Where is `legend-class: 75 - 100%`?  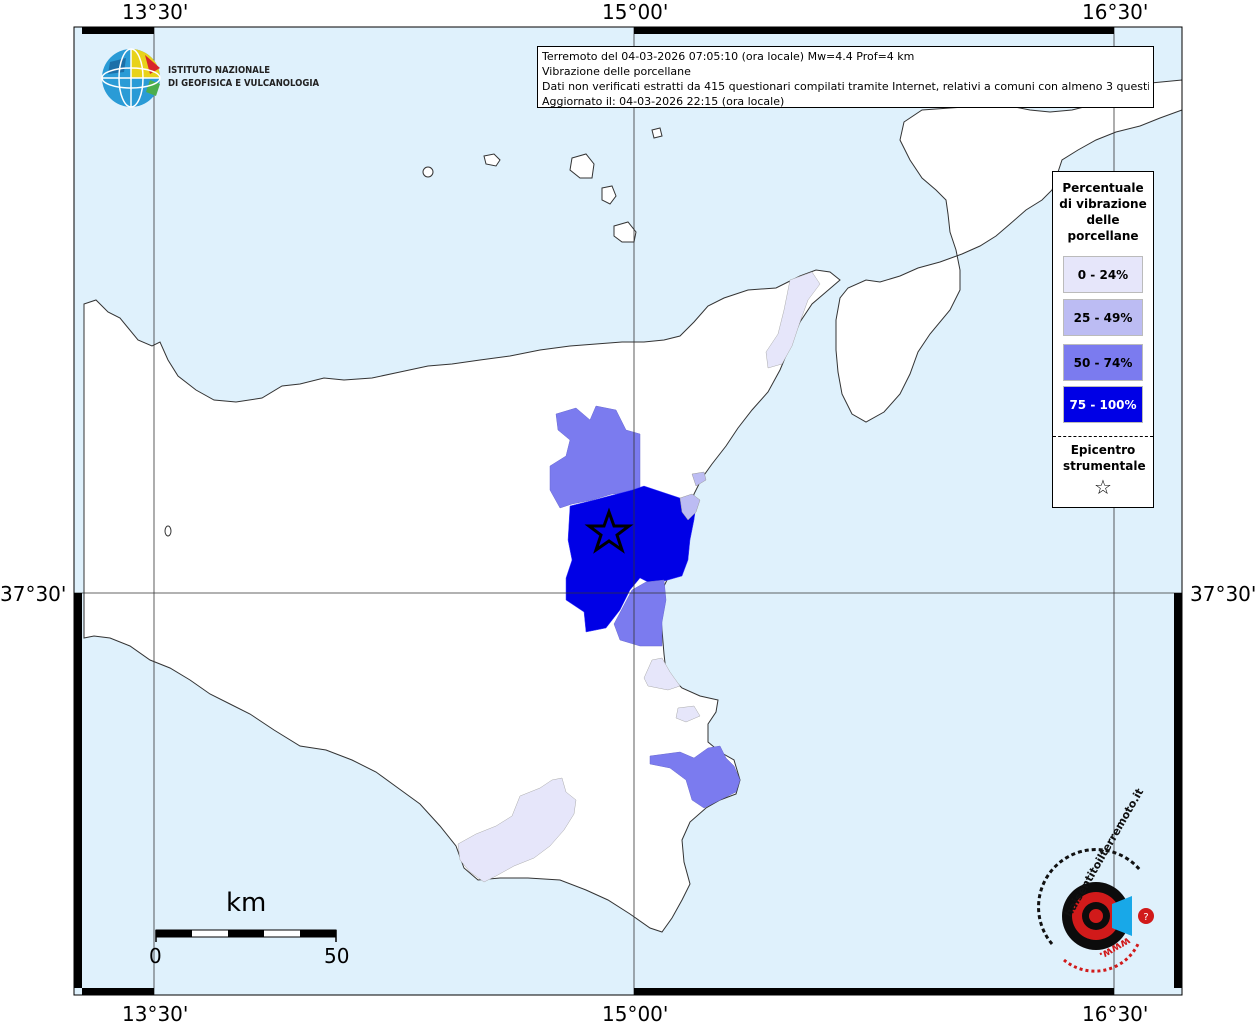 legend-class: 75 - 100% is located at coordinates (1103, 404).